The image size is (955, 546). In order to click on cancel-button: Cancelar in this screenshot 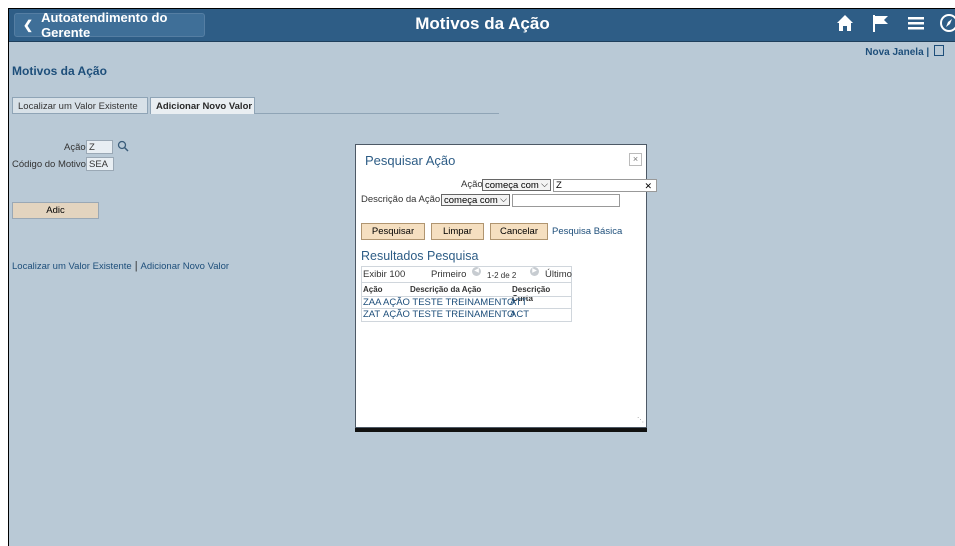, I will do `click(519, 231)`.